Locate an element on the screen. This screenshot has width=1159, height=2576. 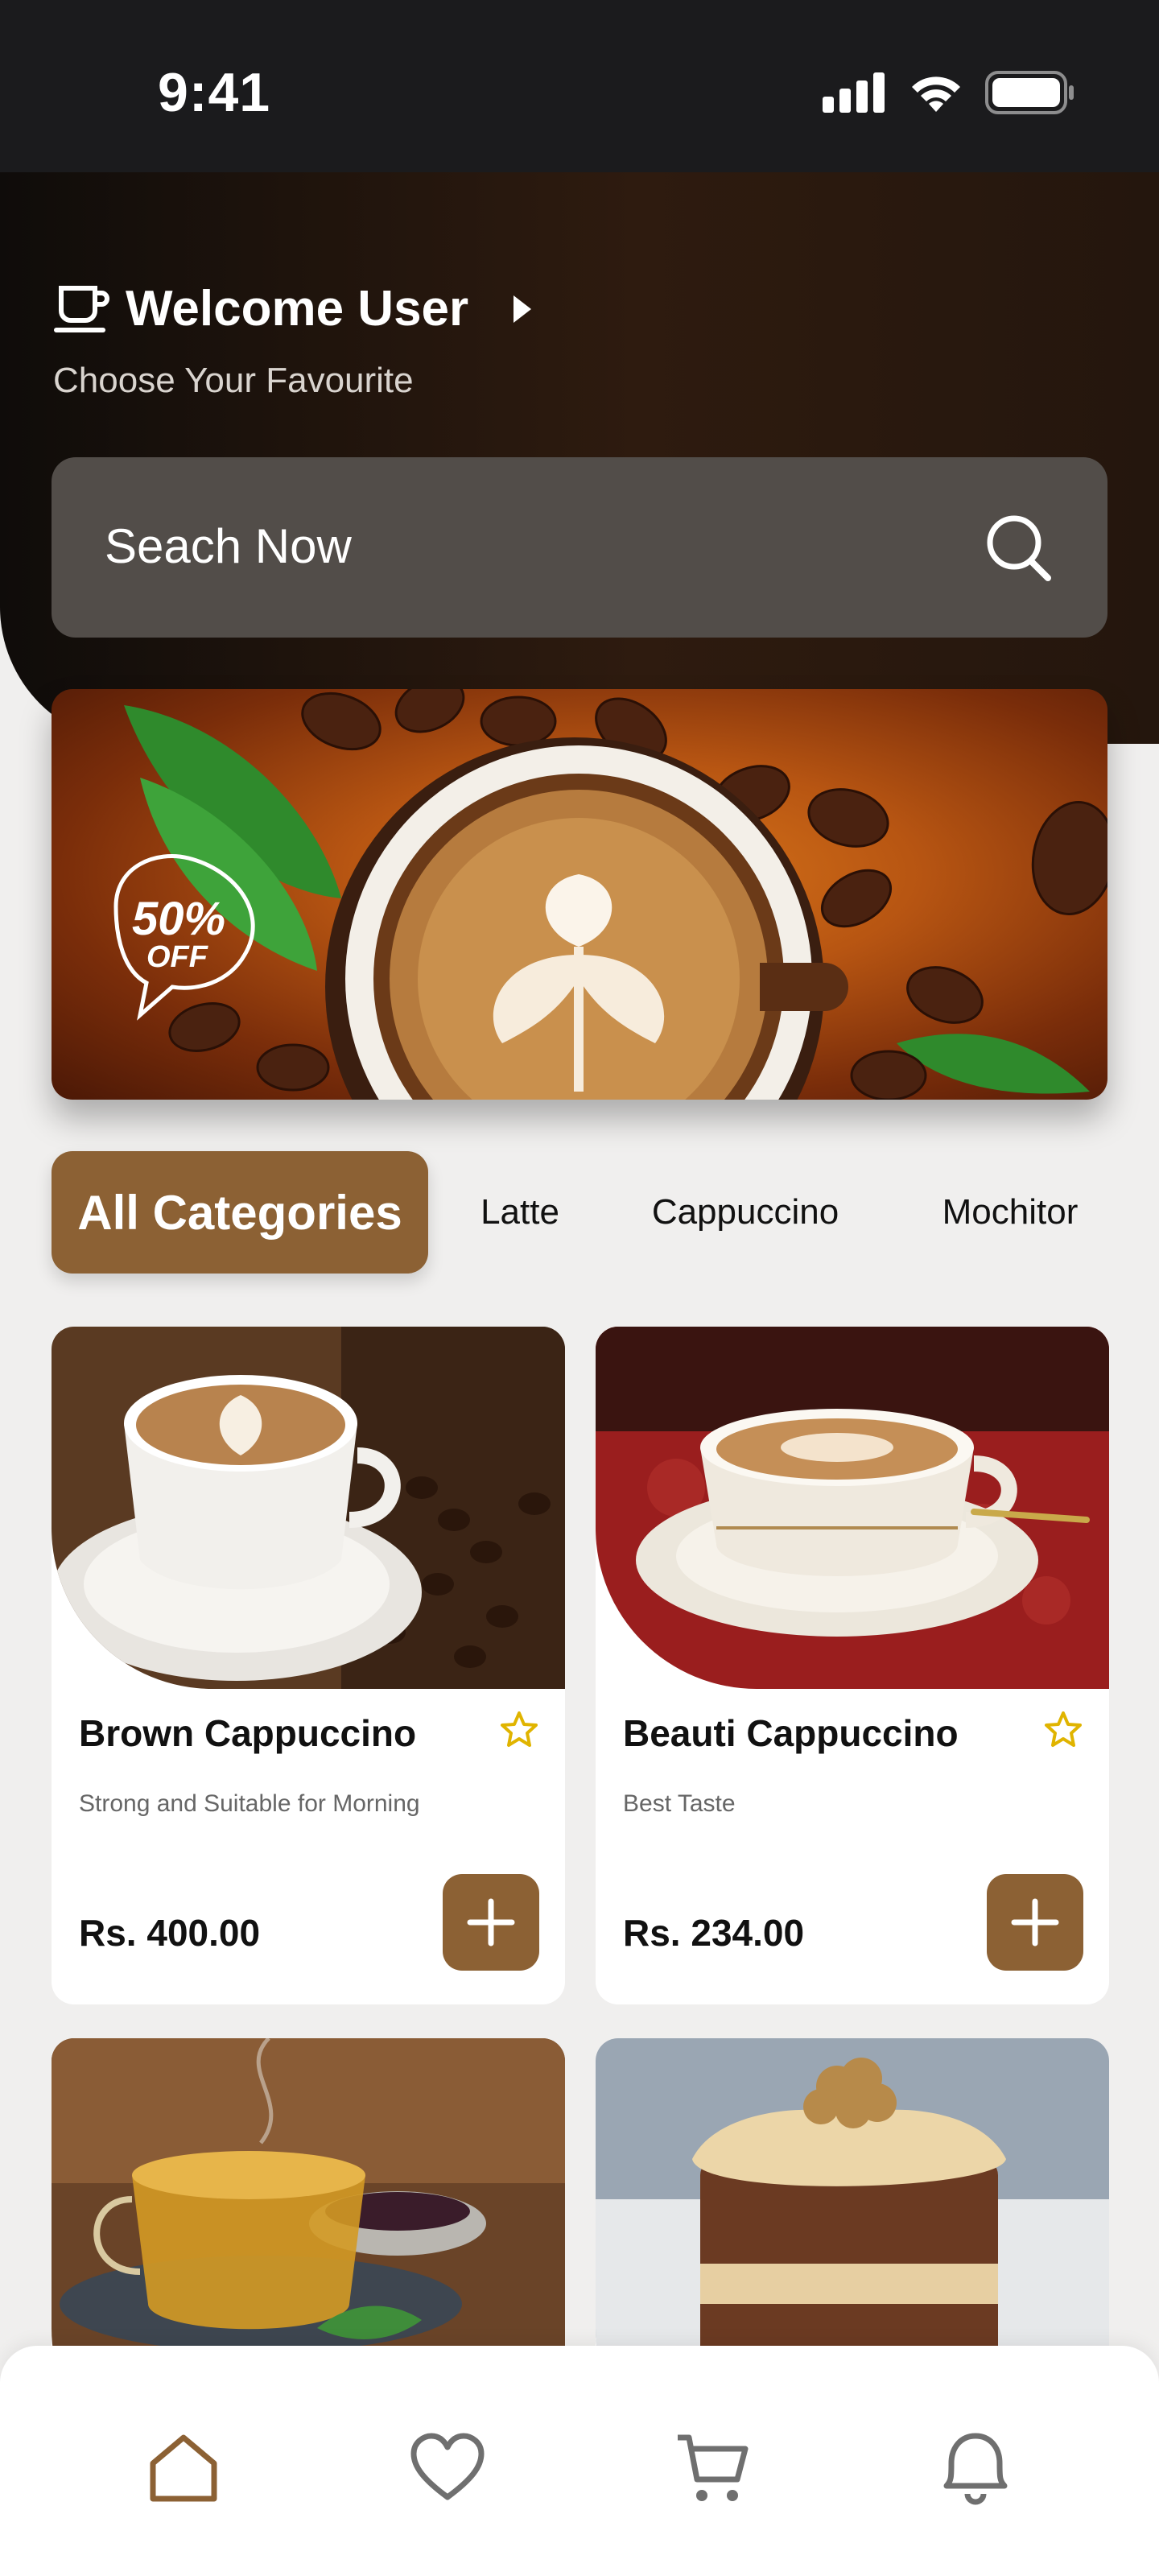
heart-icon is located at coordinates (447, 2466).